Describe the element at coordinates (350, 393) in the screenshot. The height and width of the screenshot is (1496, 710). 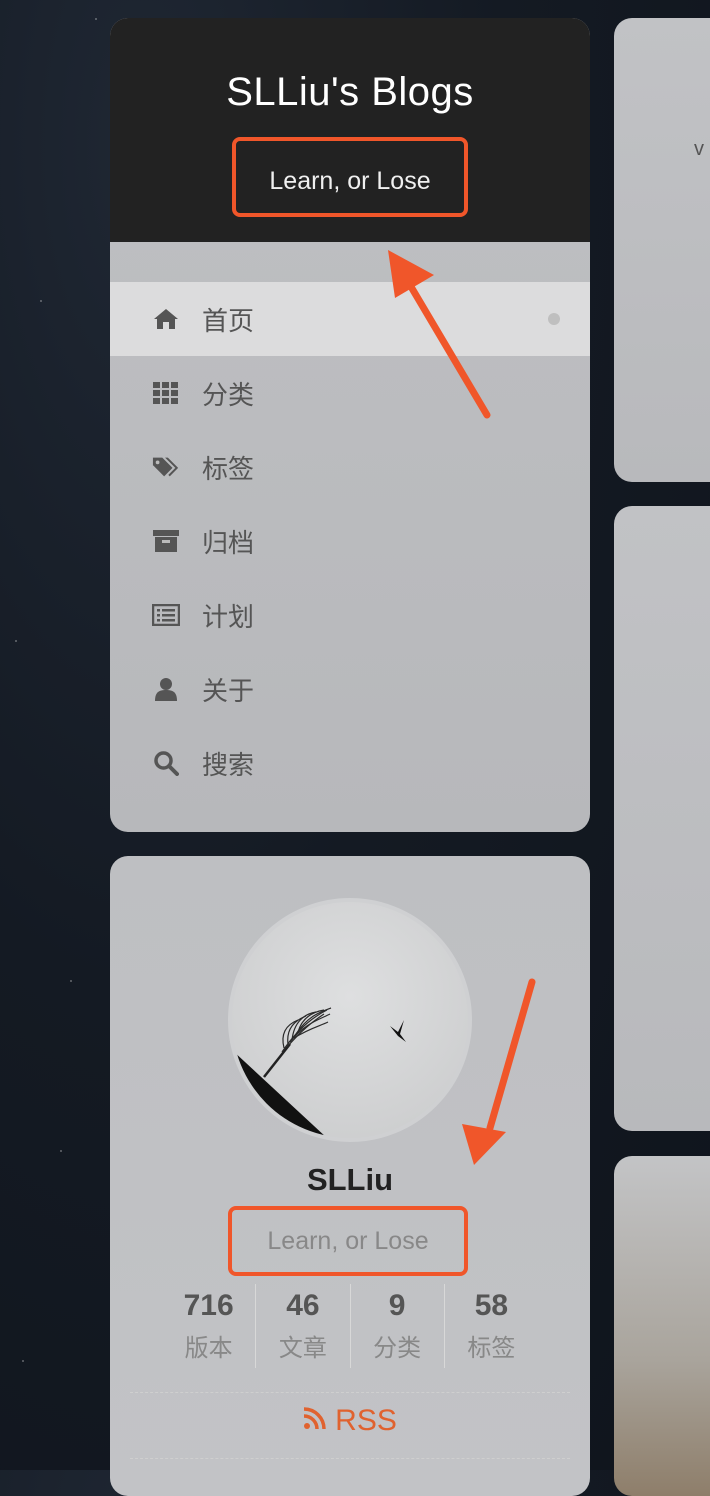
I see `menu-item-categories: 分类` at that location.